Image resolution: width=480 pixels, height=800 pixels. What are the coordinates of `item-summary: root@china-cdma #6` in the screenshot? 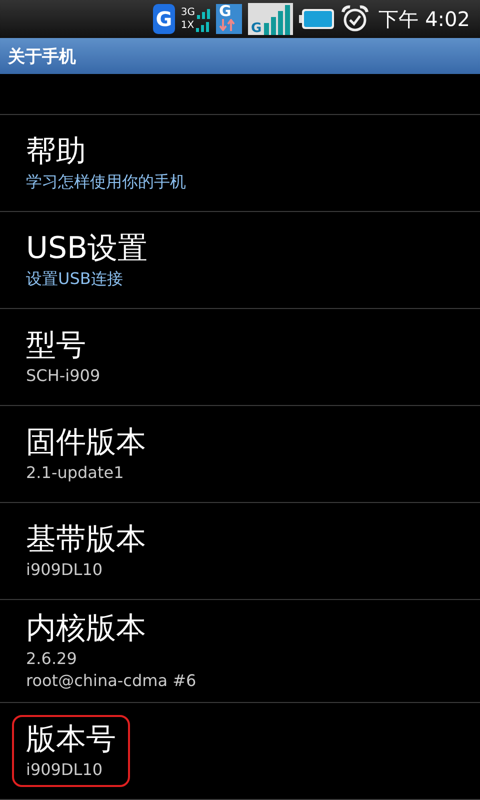 It's located at (111, 681).